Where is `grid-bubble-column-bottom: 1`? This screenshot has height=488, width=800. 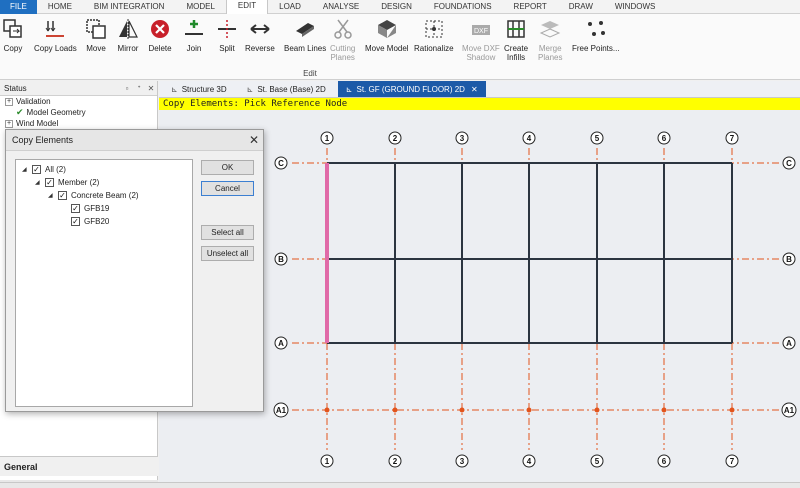
grid-bubble-column-bottom: 1 is located at coordinates (327, 461).